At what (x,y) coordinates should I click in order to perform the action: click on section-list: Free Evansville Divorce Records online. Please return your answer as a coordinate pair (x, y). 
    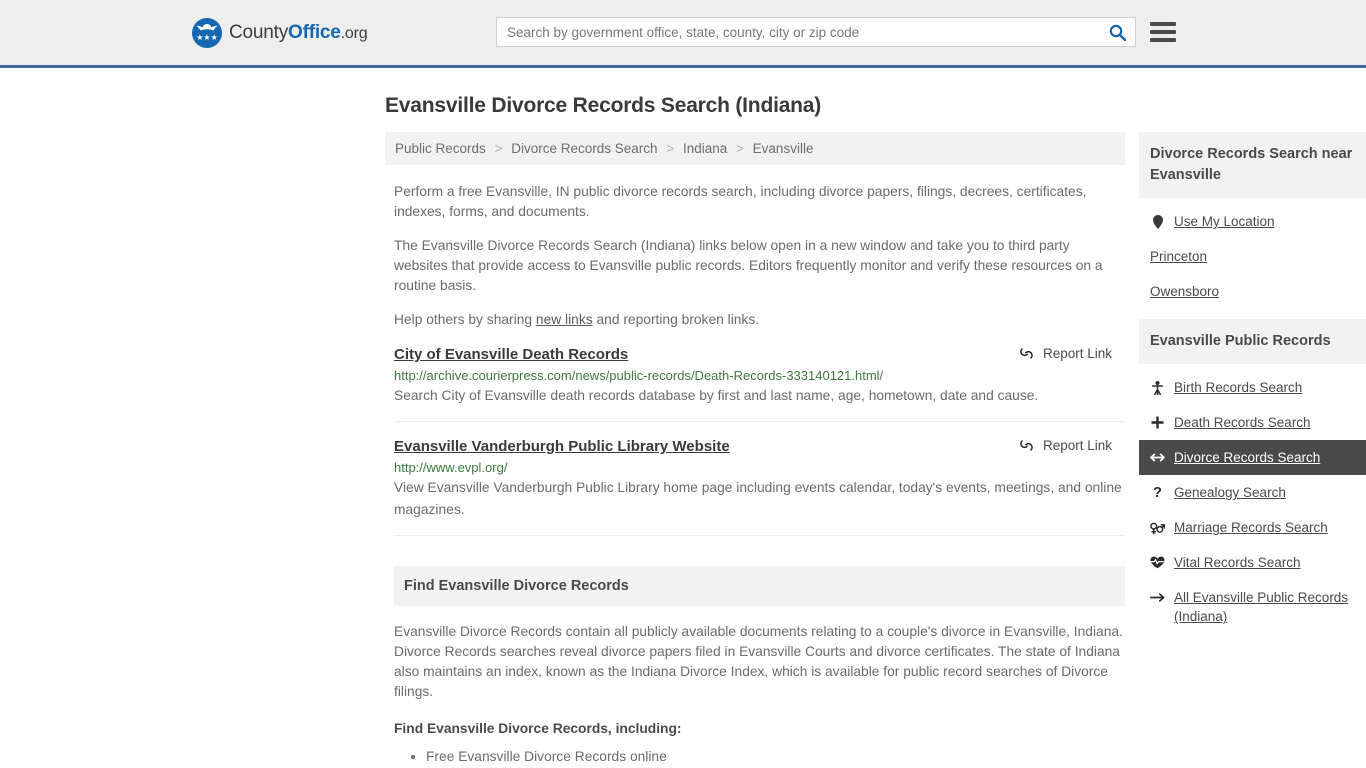
    Looking at the image, I should click on (759, 757).